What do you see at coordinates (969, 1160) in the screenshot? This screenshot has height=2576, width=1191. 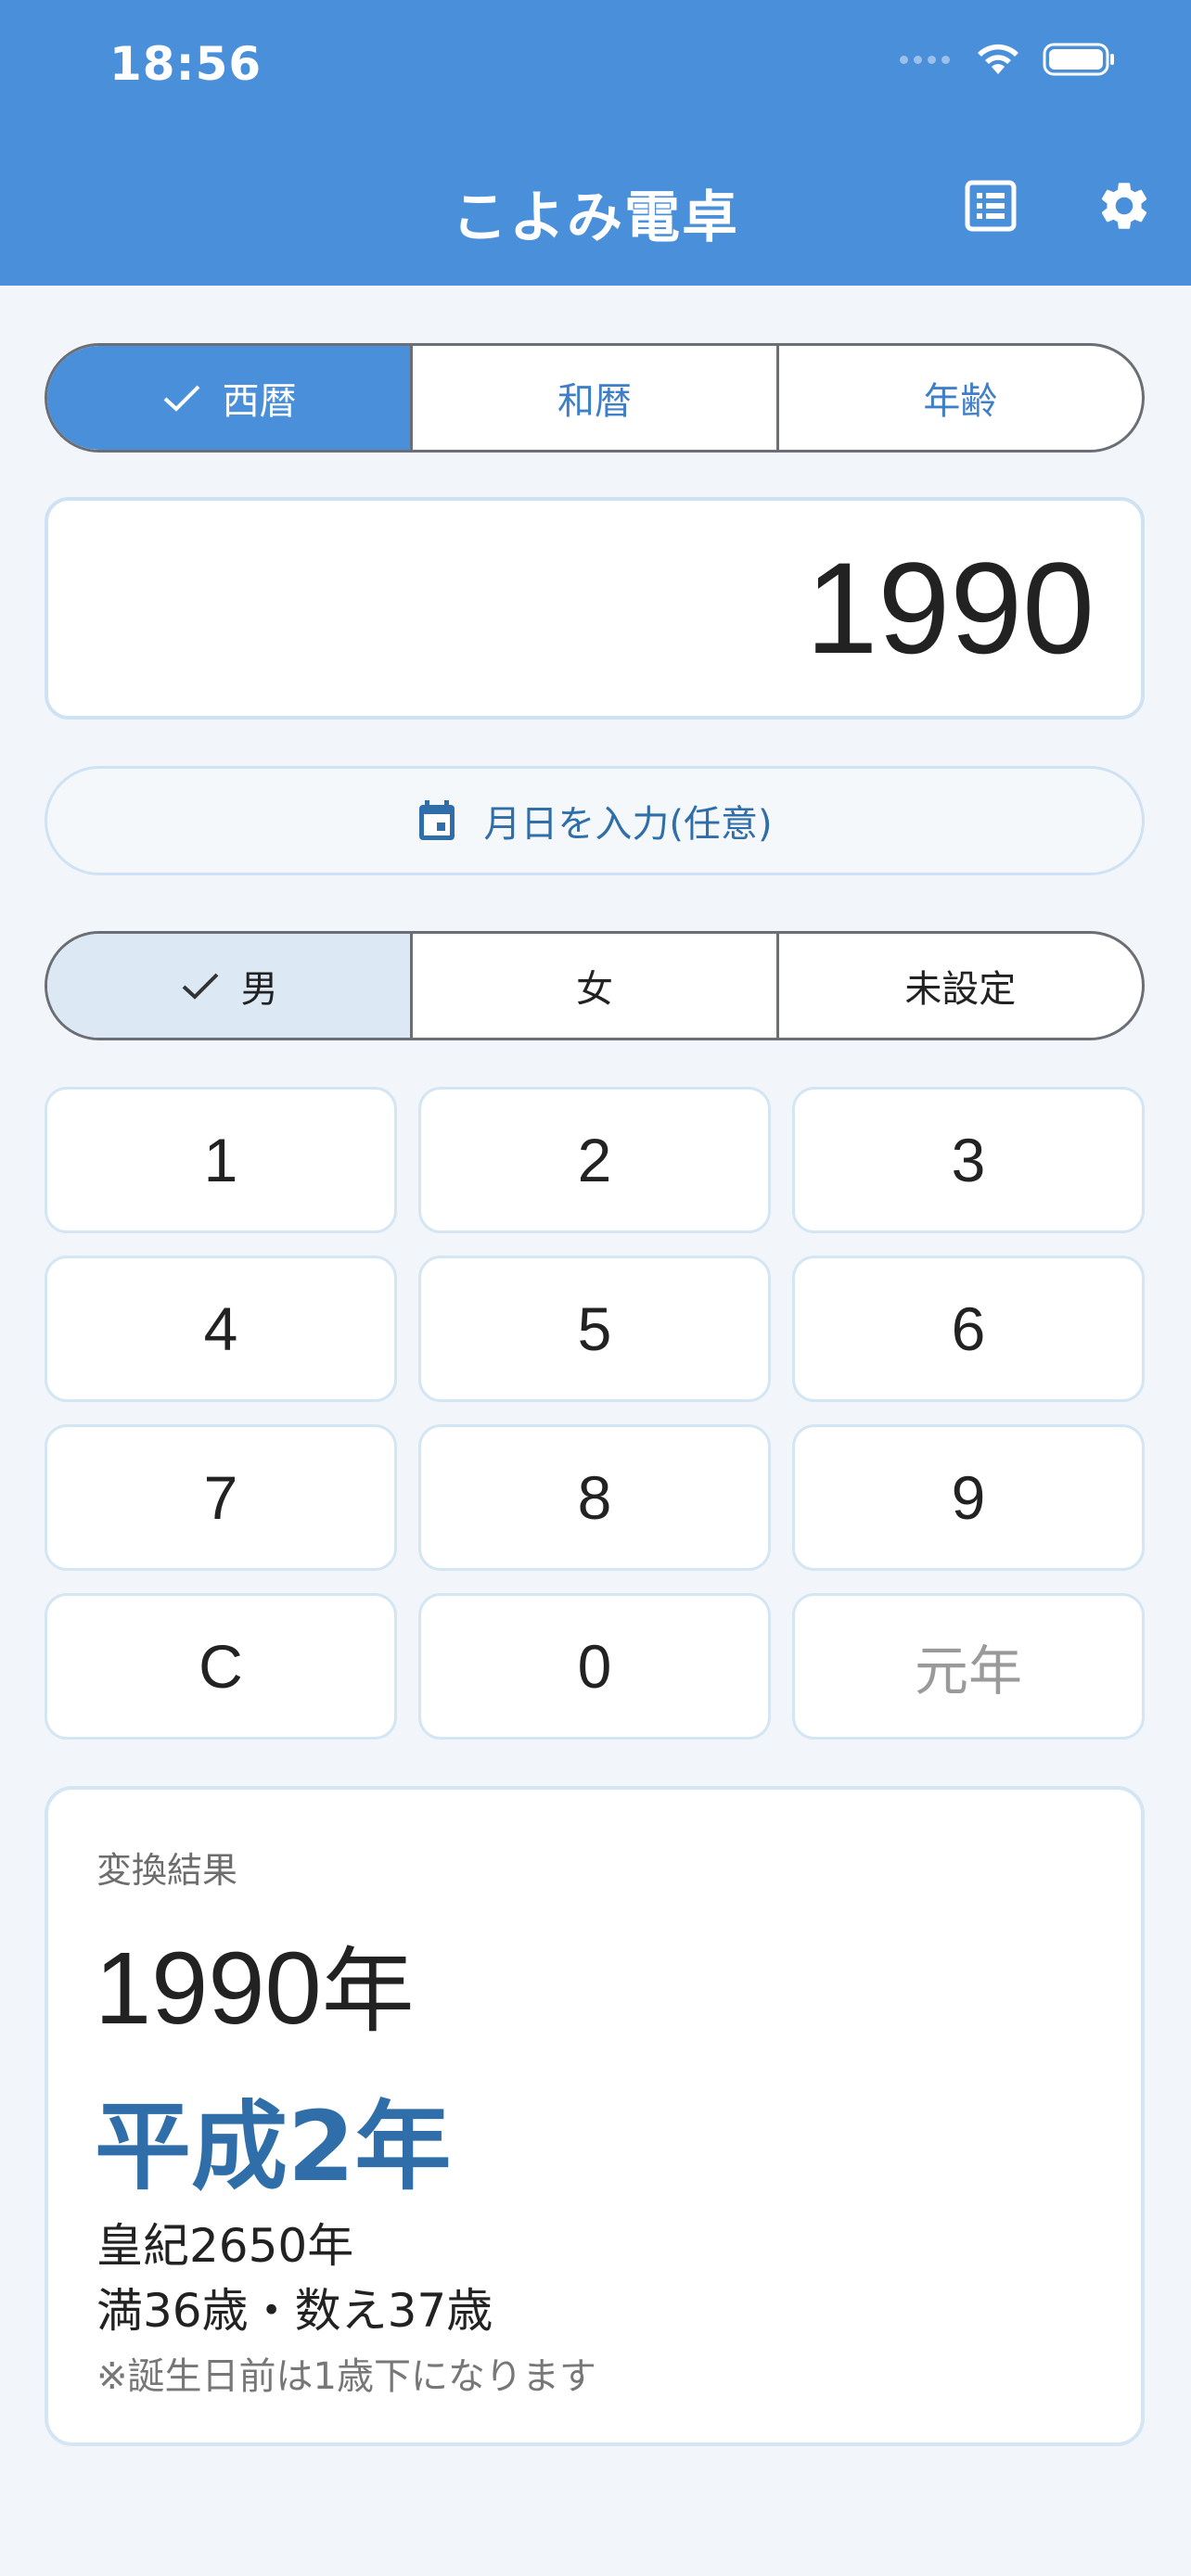 I see `key-3: 3` at bounding box center [969, 1160].